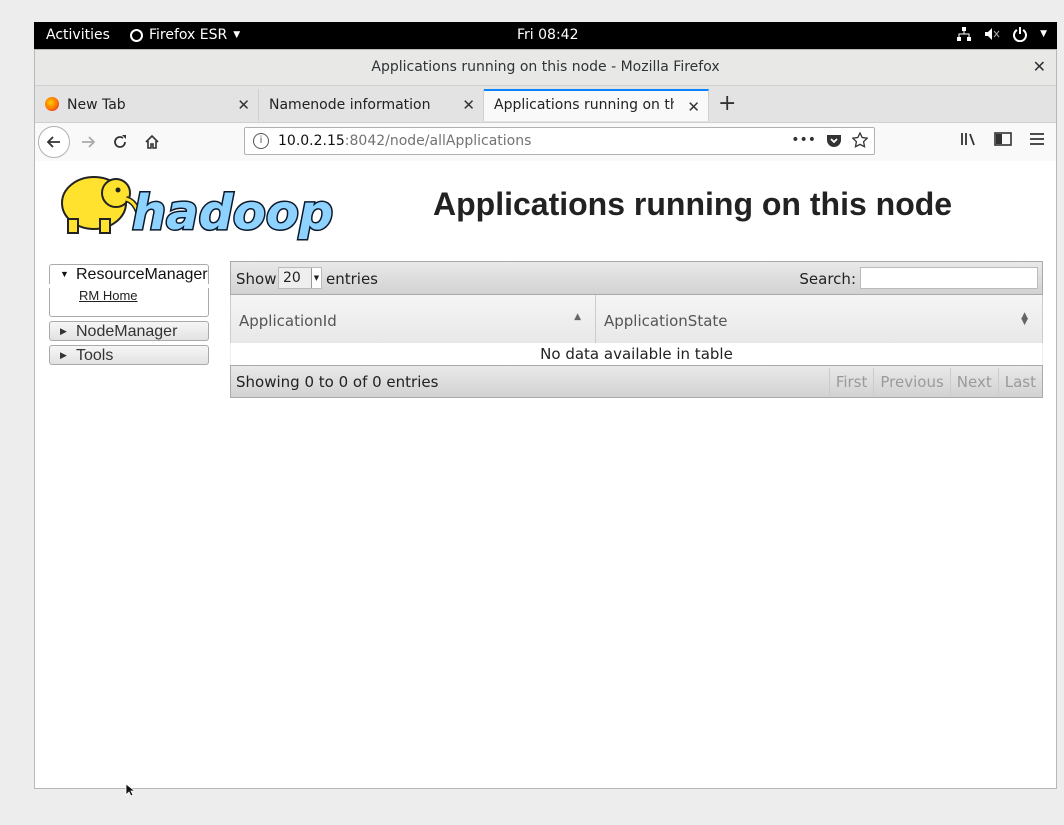 The height and width of the screenshot is (825, 1064). Describe the element at coordinates (834, 140) in the screenshot. I see `pocket-icon` at that location.